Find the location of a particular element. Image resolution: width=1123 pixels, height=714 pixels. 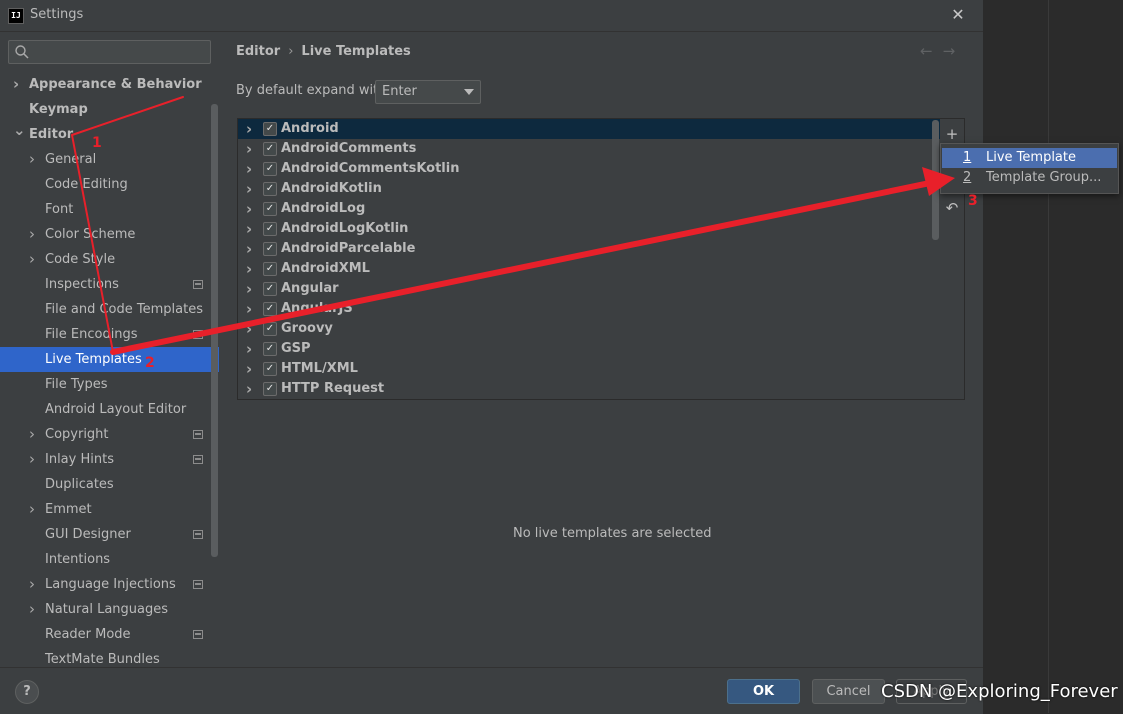

sidebar-item: Font is located at coordinates (109, 209).